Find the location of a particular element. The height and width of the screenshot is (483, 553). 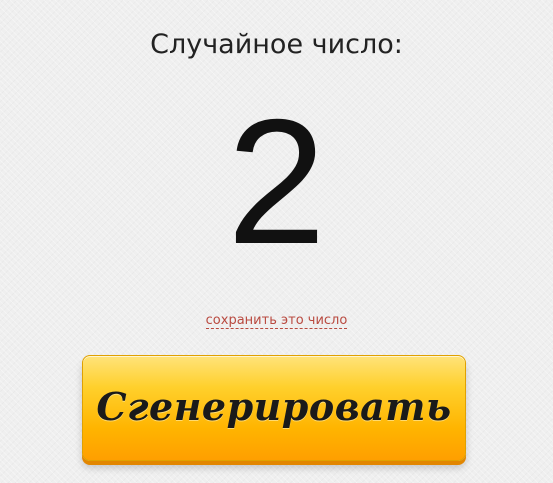

random-number-heading: Случайное число: is located at coordinates (276, 44).